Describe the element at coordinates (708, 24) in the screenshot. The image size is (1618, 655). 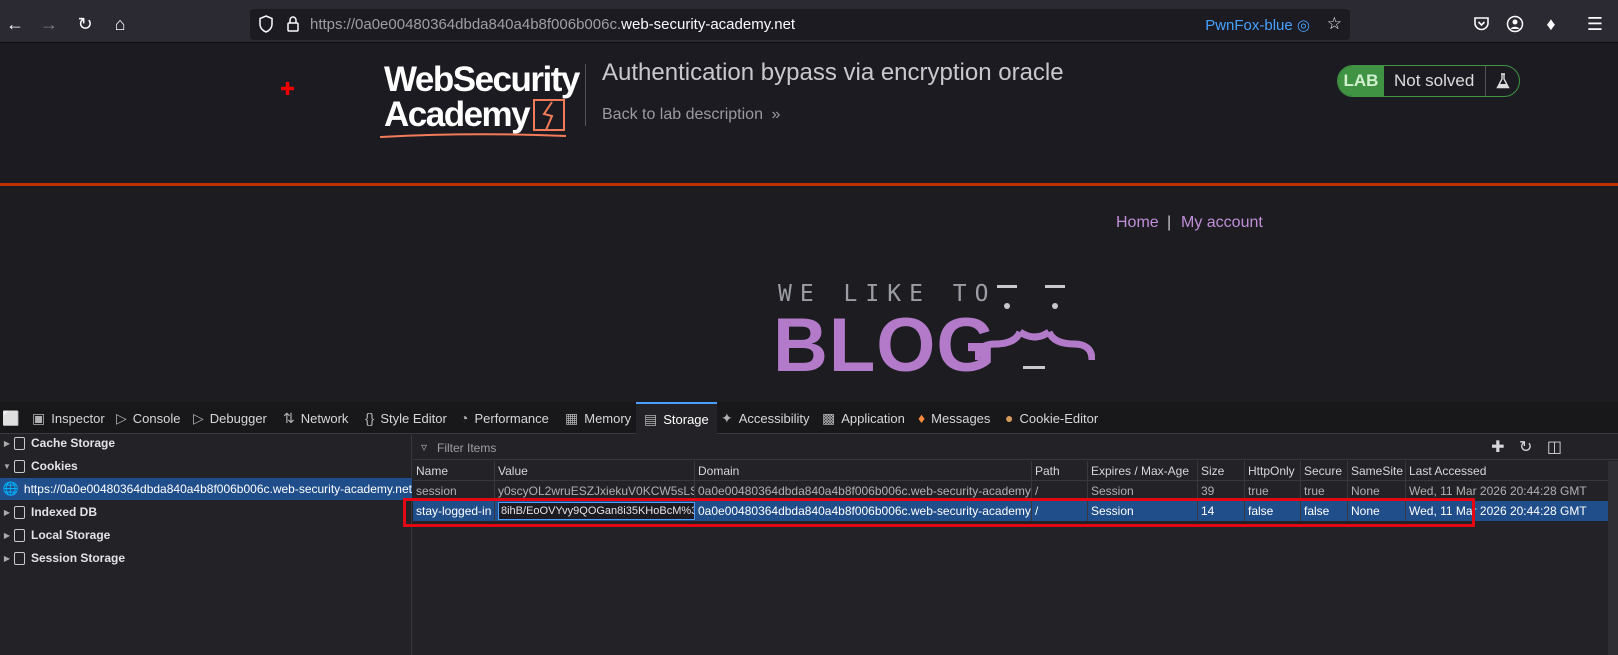
I see `url-domain: web-security-academy.net` at that location.